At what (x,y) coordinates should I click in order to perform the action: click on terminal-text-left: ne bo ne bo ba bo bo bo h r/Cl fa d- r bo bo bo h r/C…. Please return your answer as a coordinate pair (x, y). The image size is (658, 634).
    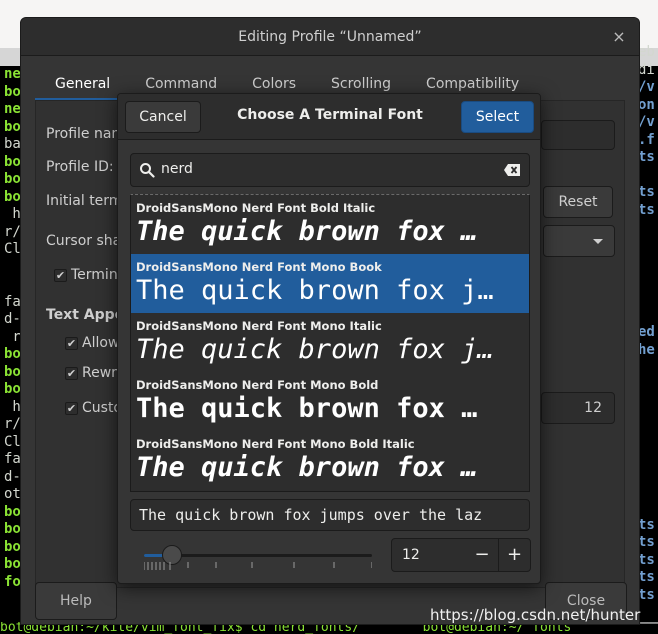
    Looking at the image, I should click on (12, 328).